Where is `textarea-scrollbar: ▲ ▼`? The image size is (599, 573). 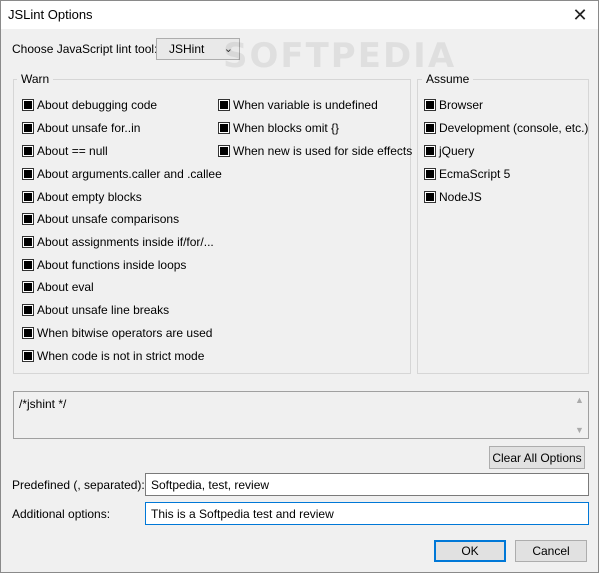 textarea-scrollbar: ▲ ▼ is located at coordinates (579, 415).